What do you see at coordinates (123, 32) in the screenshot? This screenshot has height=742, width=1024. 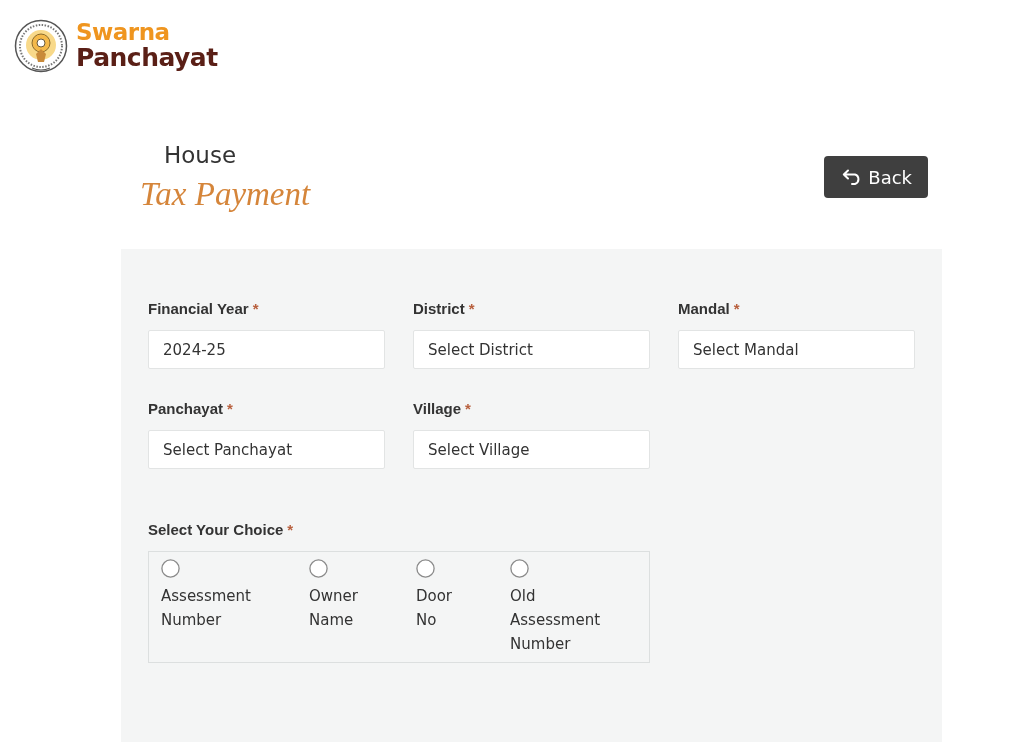 I see `logo-text: Swarna` at bounding box center [123, 32].